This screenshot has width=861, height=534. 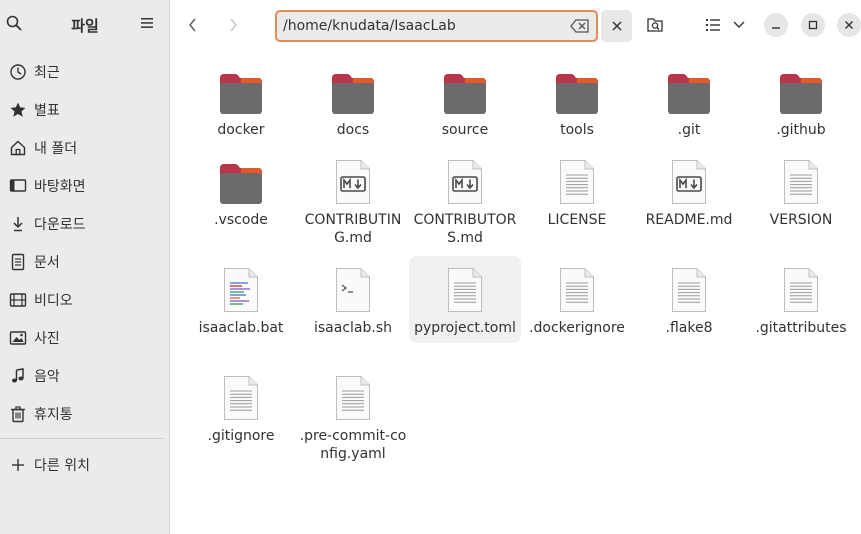 What do you see at coordinates (577, 328) in the screenshot?
I see `file-name: .dockerignore` at bounding box center [577, 328].